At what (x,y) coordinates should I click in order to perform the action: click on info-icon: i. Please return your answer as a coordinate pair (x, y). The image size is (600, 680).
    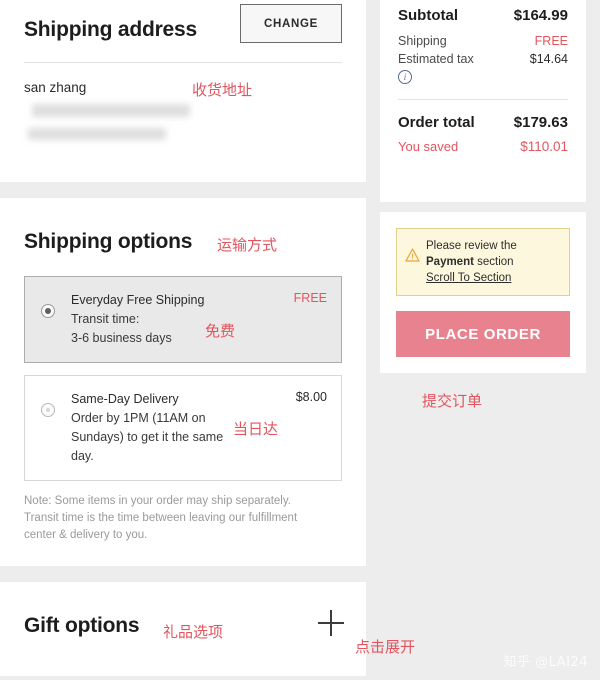
    Looking at the image, I should click on (405, 77).